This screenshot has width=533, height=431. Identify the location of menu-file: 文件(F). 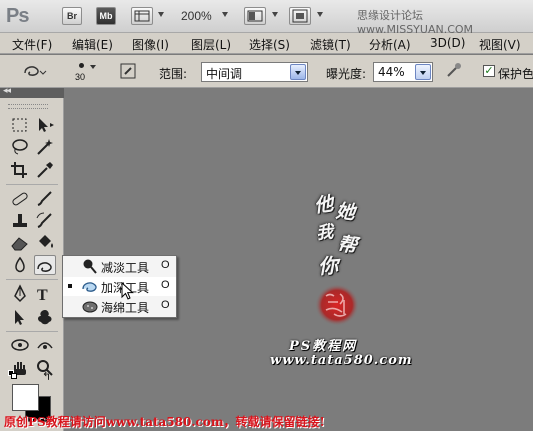
(32, 44).